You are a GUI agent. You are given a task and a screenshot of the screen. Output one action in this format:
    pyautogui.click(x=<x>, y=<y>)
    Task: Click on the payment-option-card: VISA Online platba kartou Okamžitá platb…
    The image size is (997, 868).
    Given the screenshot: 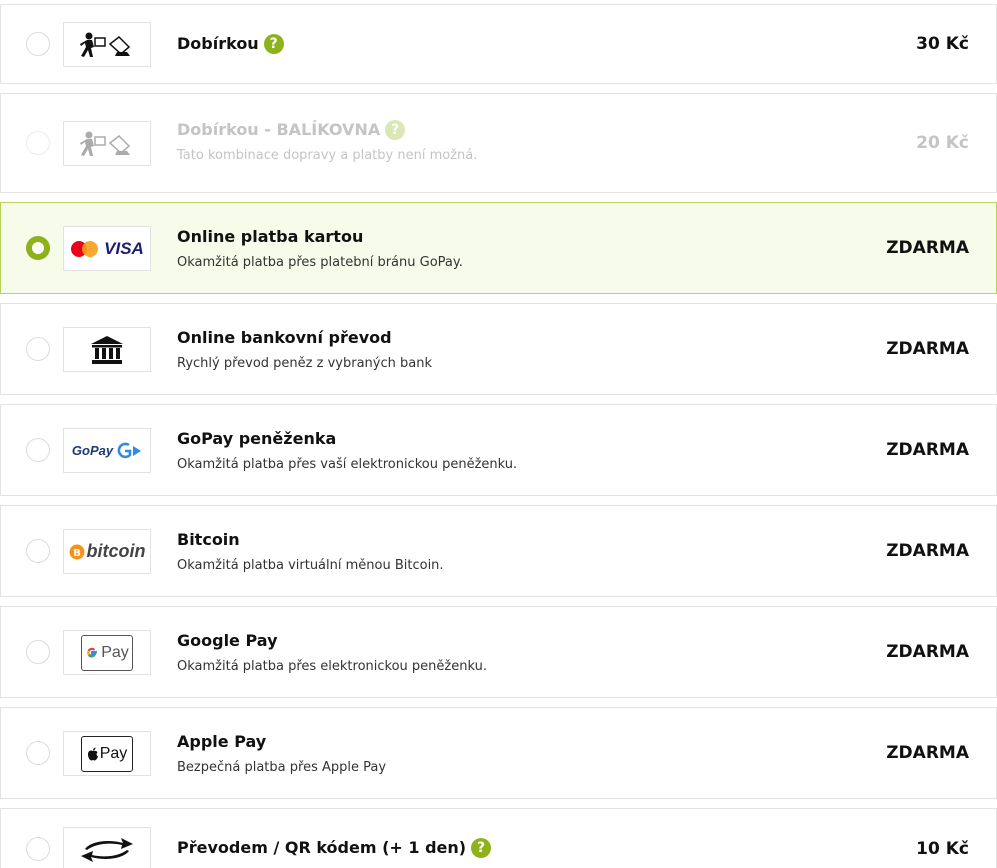 What is the action you would take?
    pyautogui.click(x=498, y=248)
    